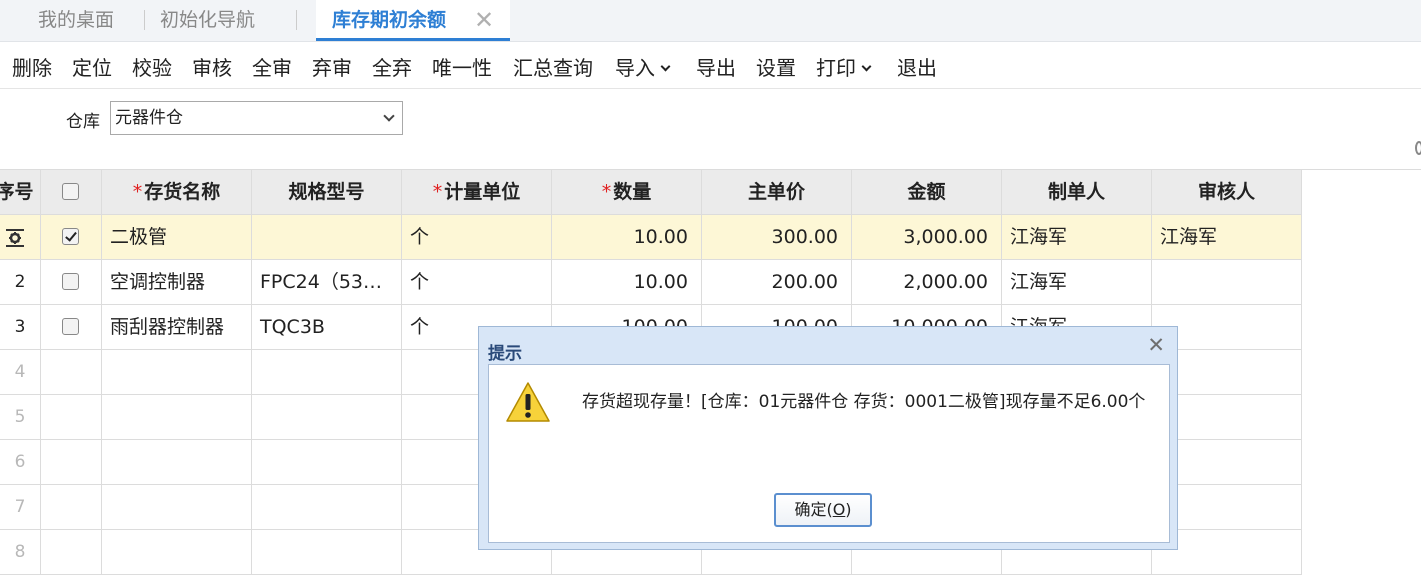  Describe the element at coordinates (20, 192) in the screenshot. I see `header-index: 序号` at that location.